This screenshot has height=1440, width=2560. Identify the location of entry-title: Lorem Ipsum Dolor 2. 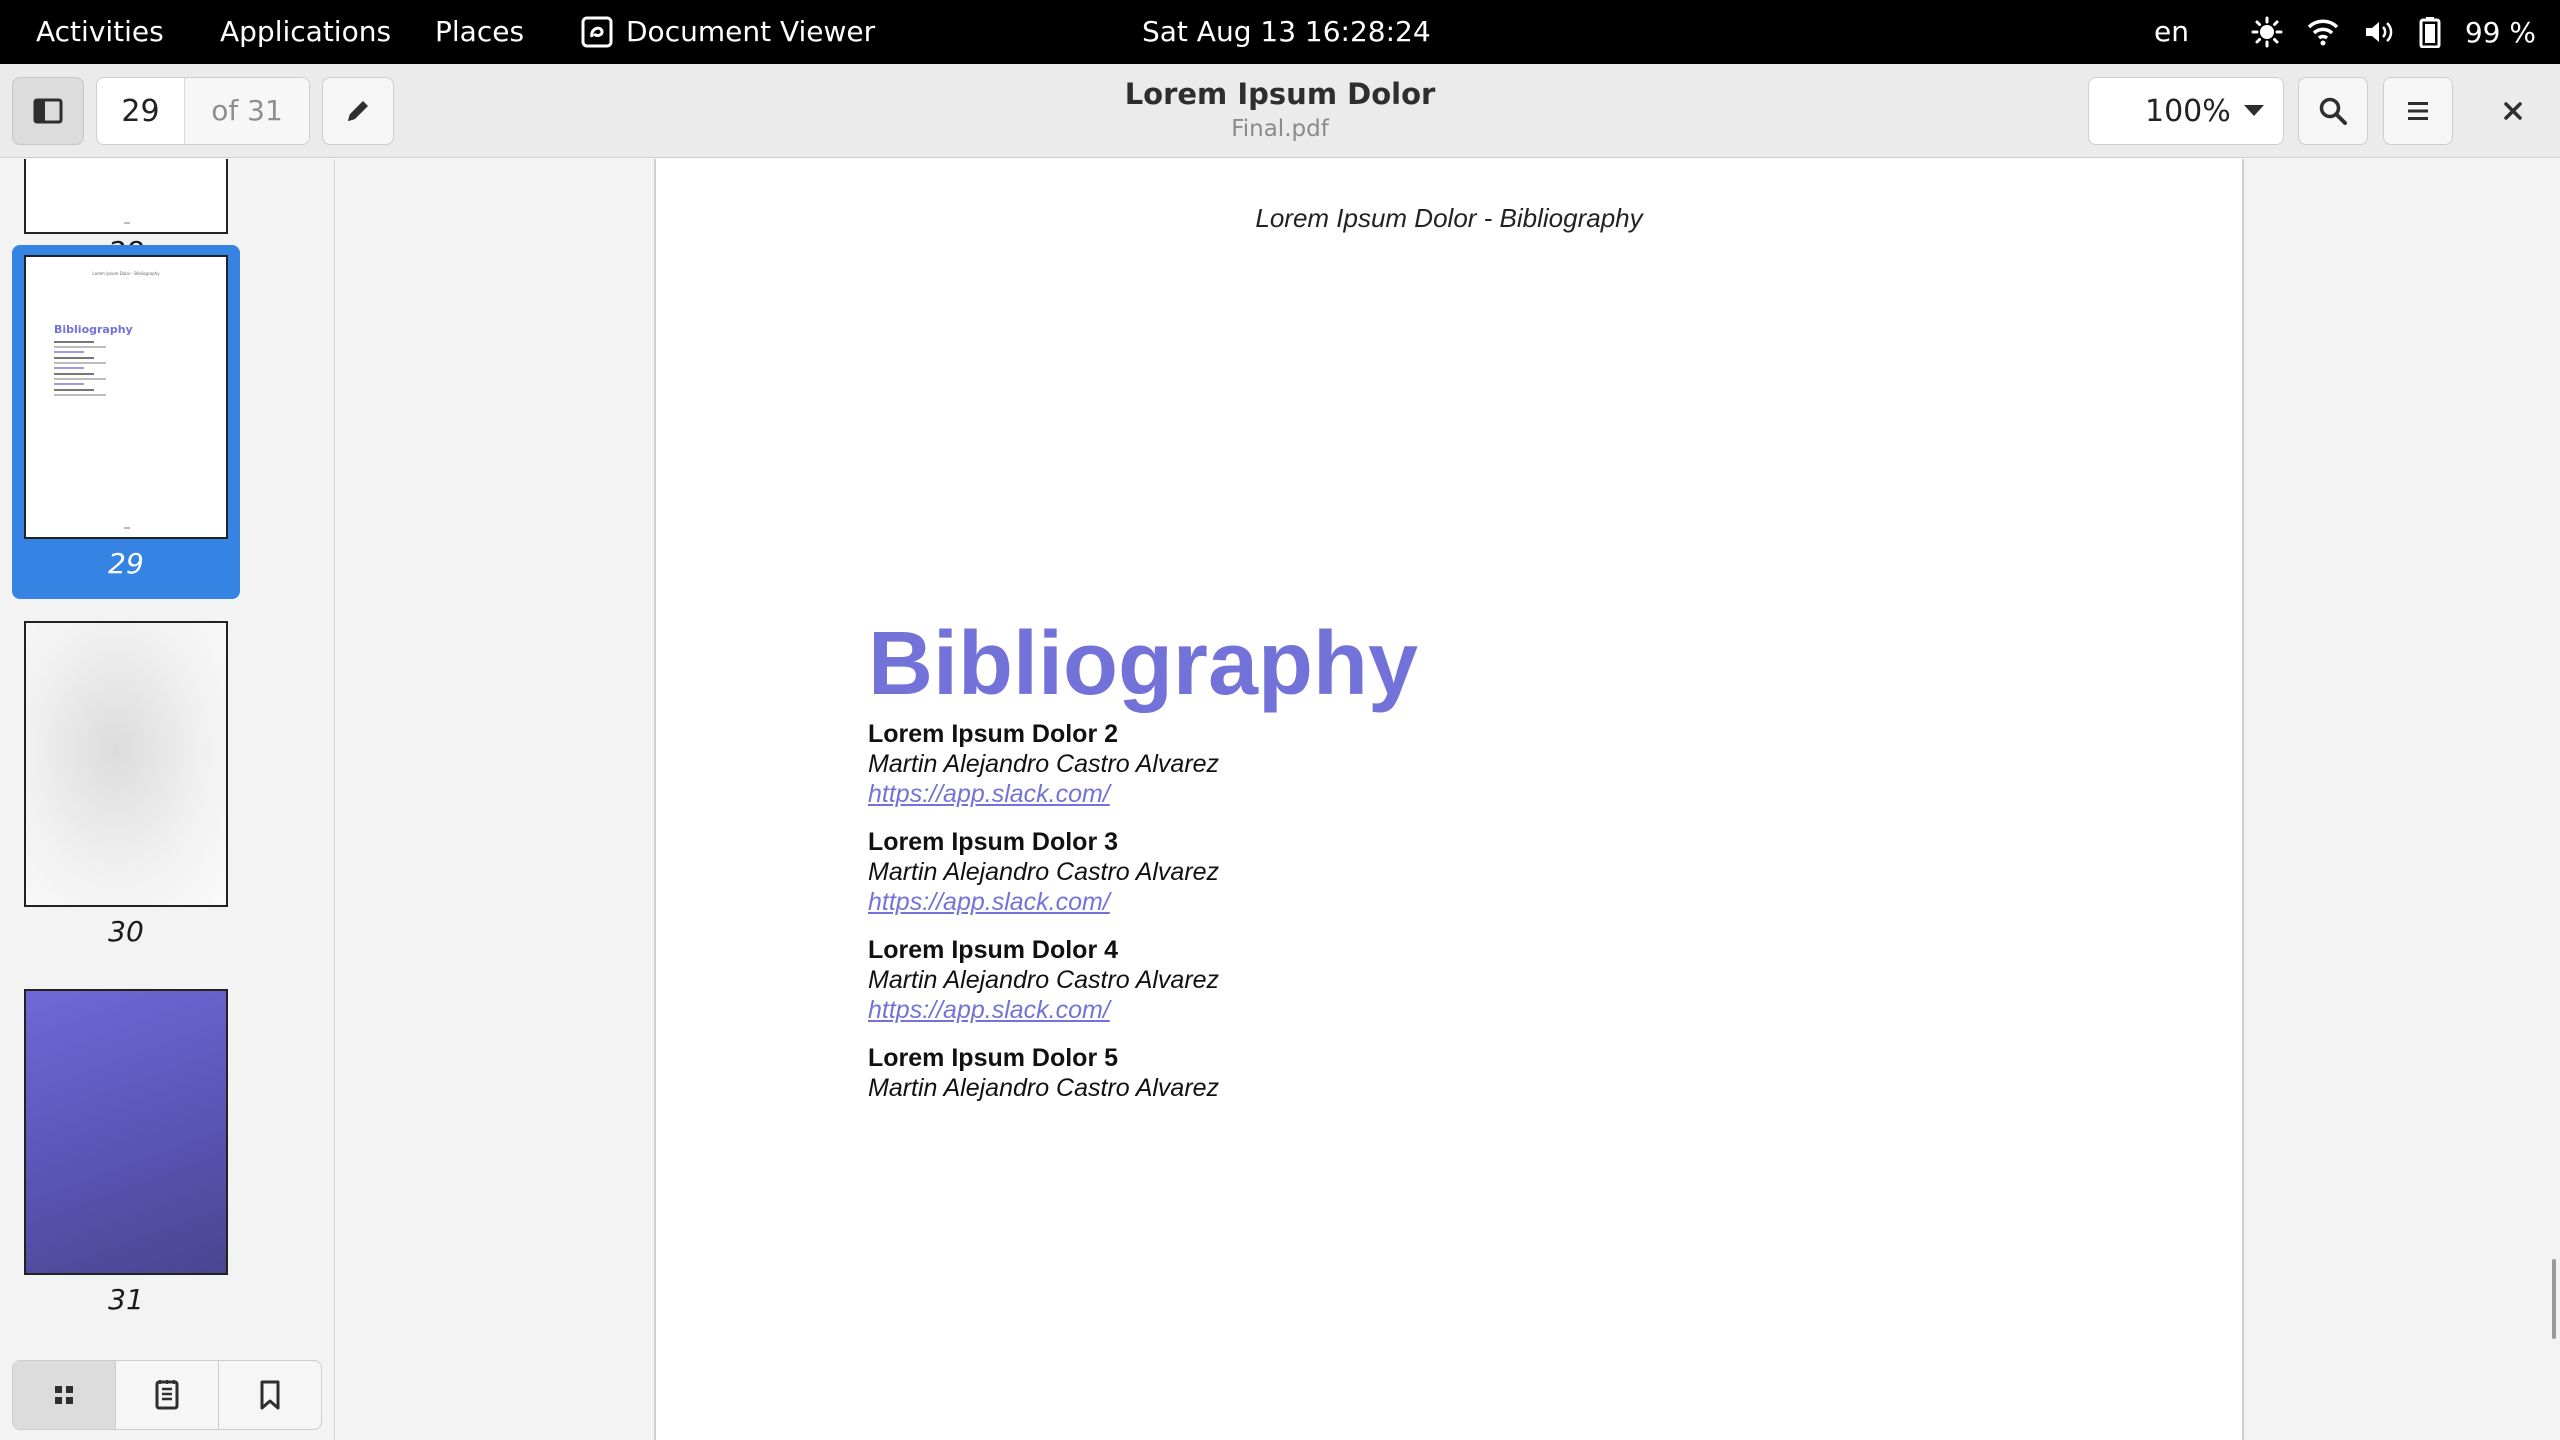
(993, 734).